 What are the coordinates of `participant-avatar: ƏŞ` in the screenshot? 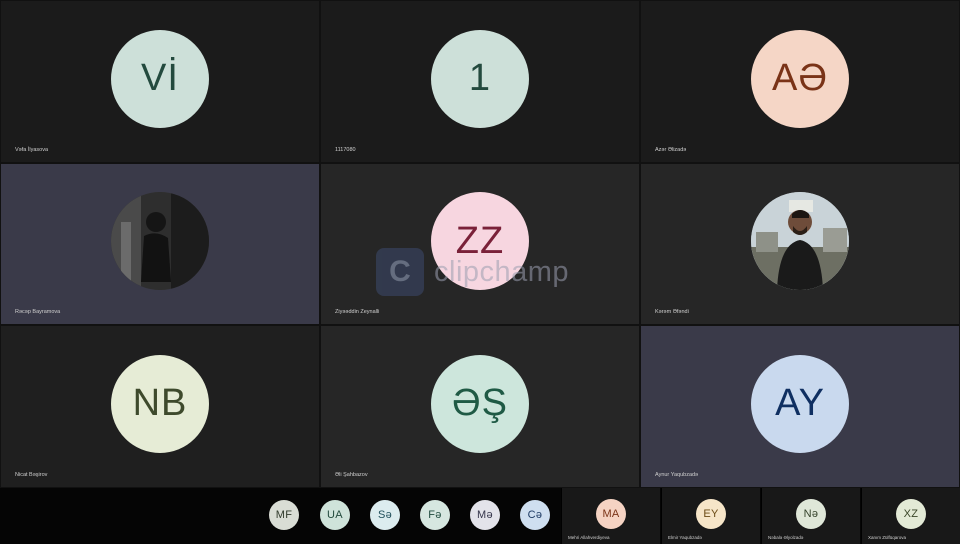 It's located at (480, 403).